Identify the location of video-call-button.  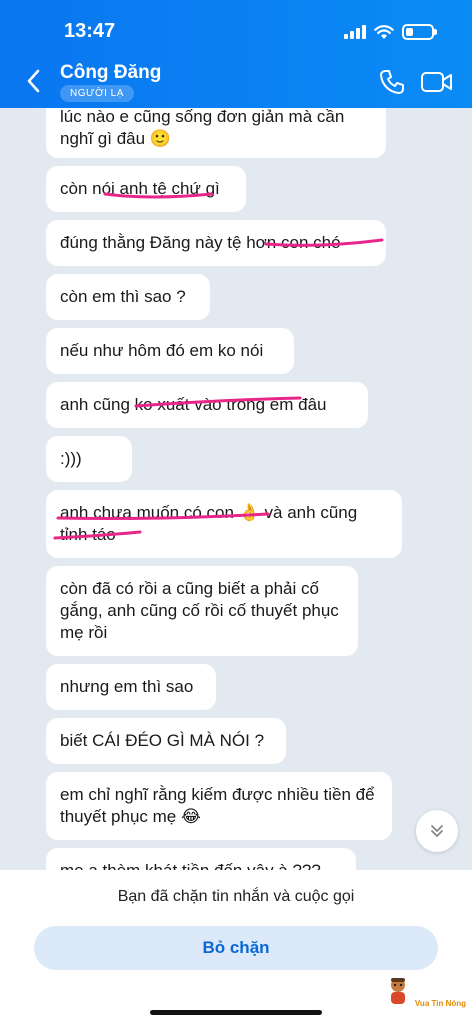
(437, 82).